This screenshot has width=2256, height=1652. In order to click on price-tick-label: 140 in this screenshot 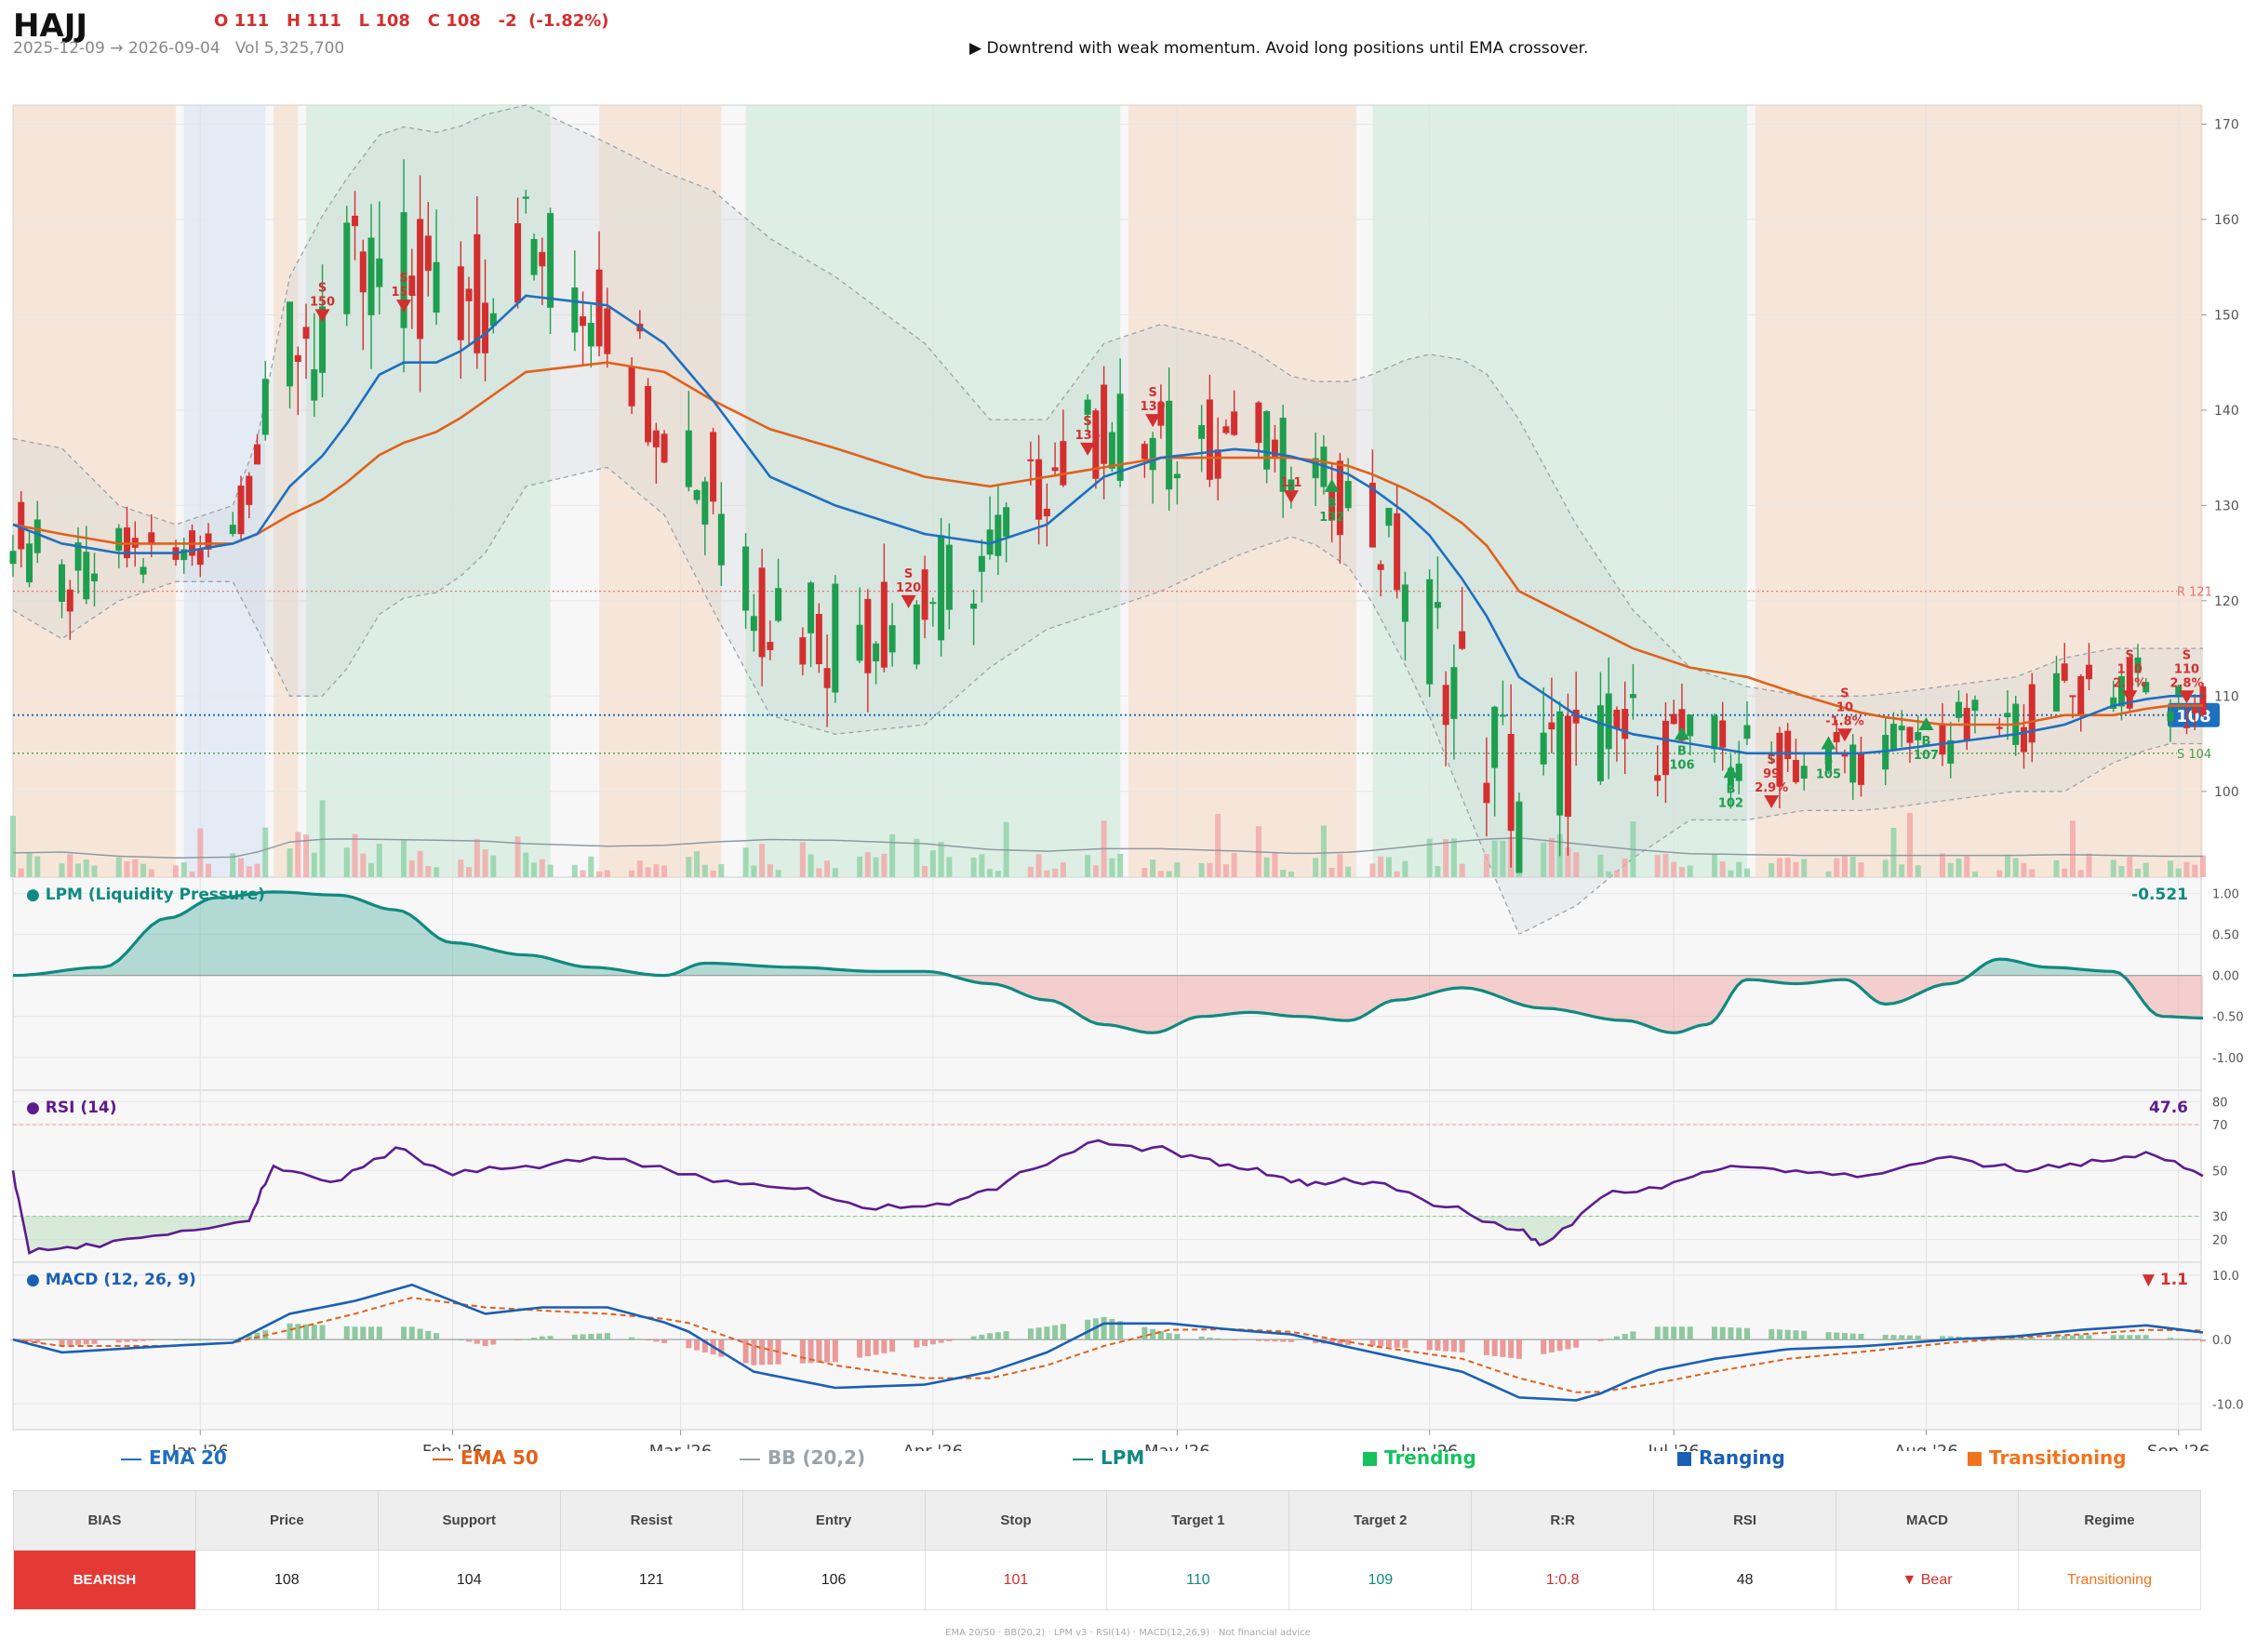, I will do `click(2227, 411)`.